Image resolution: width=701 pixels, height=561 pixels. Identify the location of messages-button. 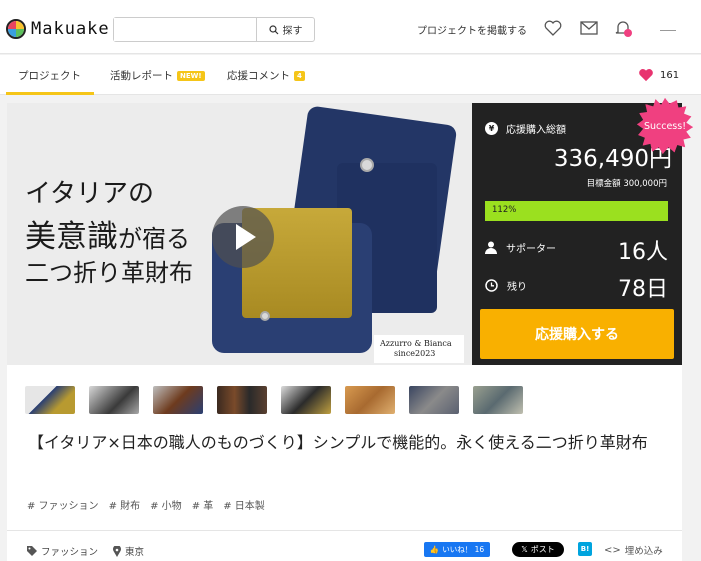
(589, 28).